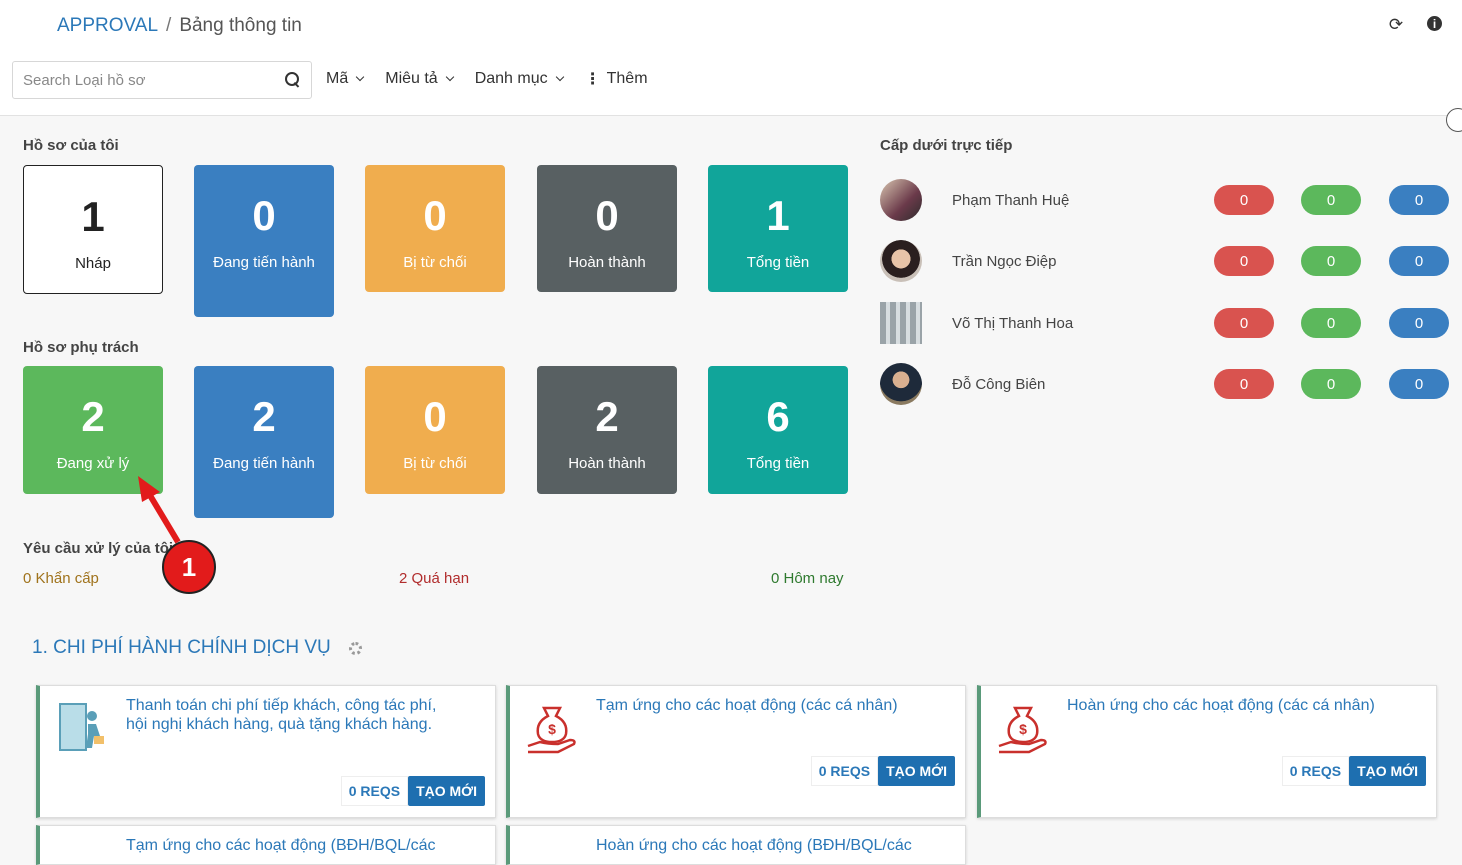 This screenshot has width=1462, height=865. I want to click on gear-icon, so click(355, 648).